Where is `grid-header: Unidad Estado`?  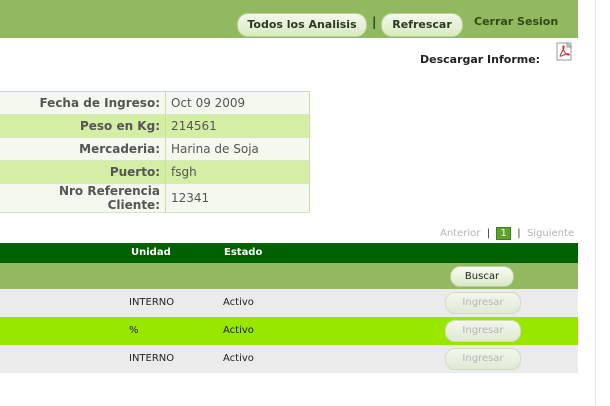 grid-header: Unidad Estado is located at coordinates (289, 253).